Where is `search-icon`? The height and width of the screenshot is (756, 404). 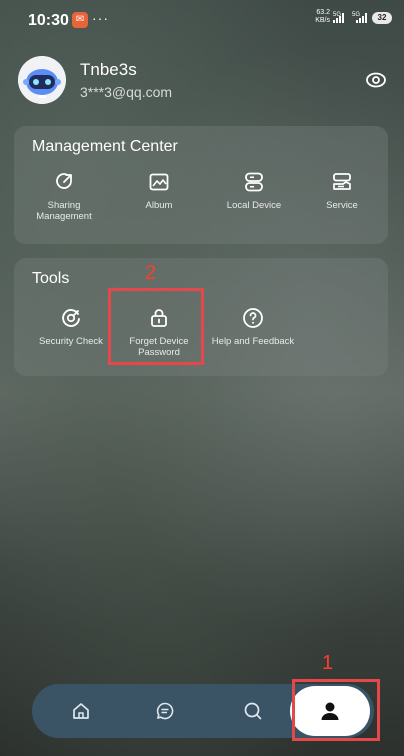
search-icon is located at coordinates (253, 711).